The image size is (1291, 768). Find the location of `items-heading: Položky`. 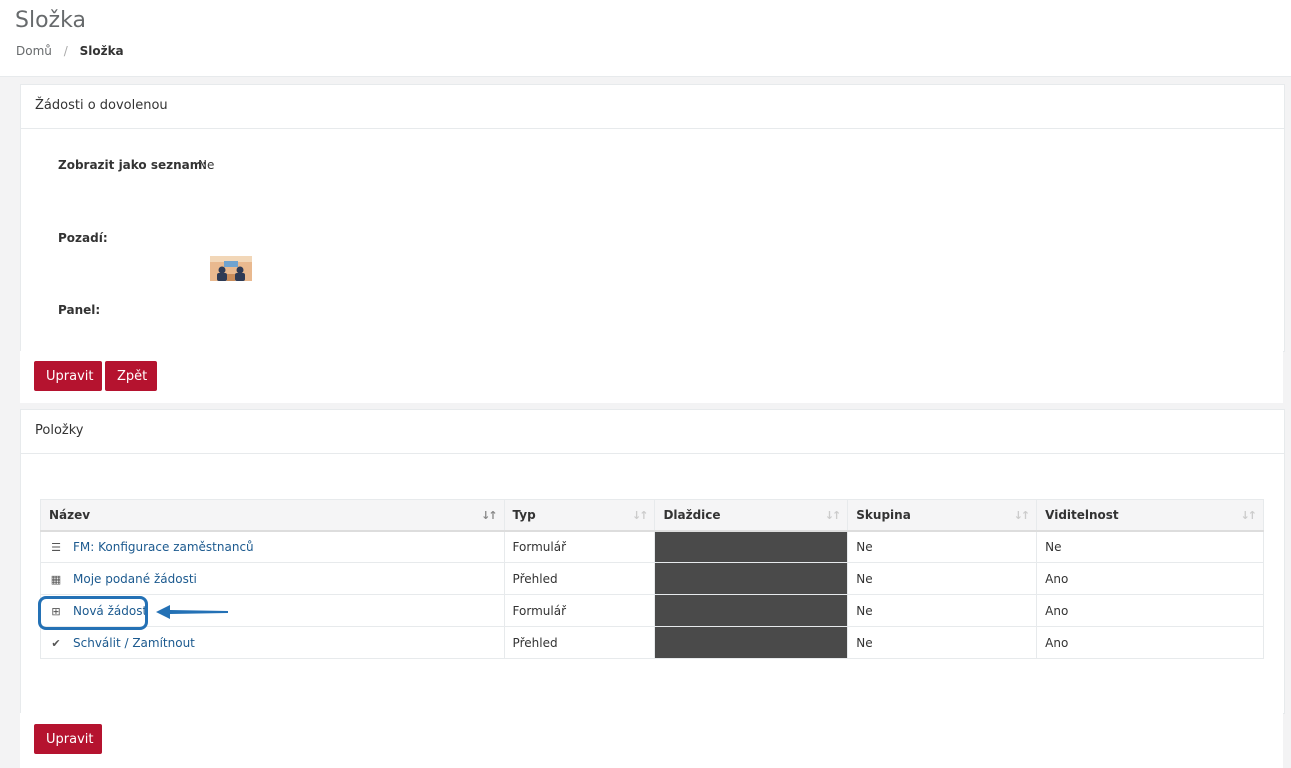

items-heading: Položky is located at coordinates (652, 432).